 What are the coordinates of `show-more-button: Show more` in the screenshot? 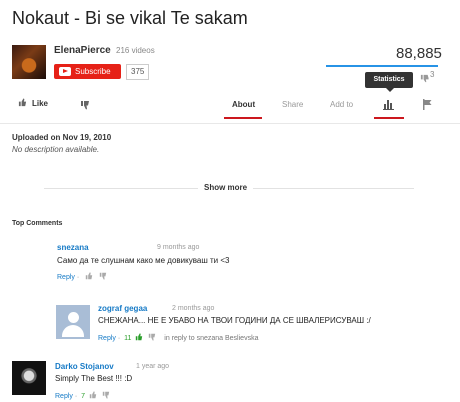 It's located at (226, 187).